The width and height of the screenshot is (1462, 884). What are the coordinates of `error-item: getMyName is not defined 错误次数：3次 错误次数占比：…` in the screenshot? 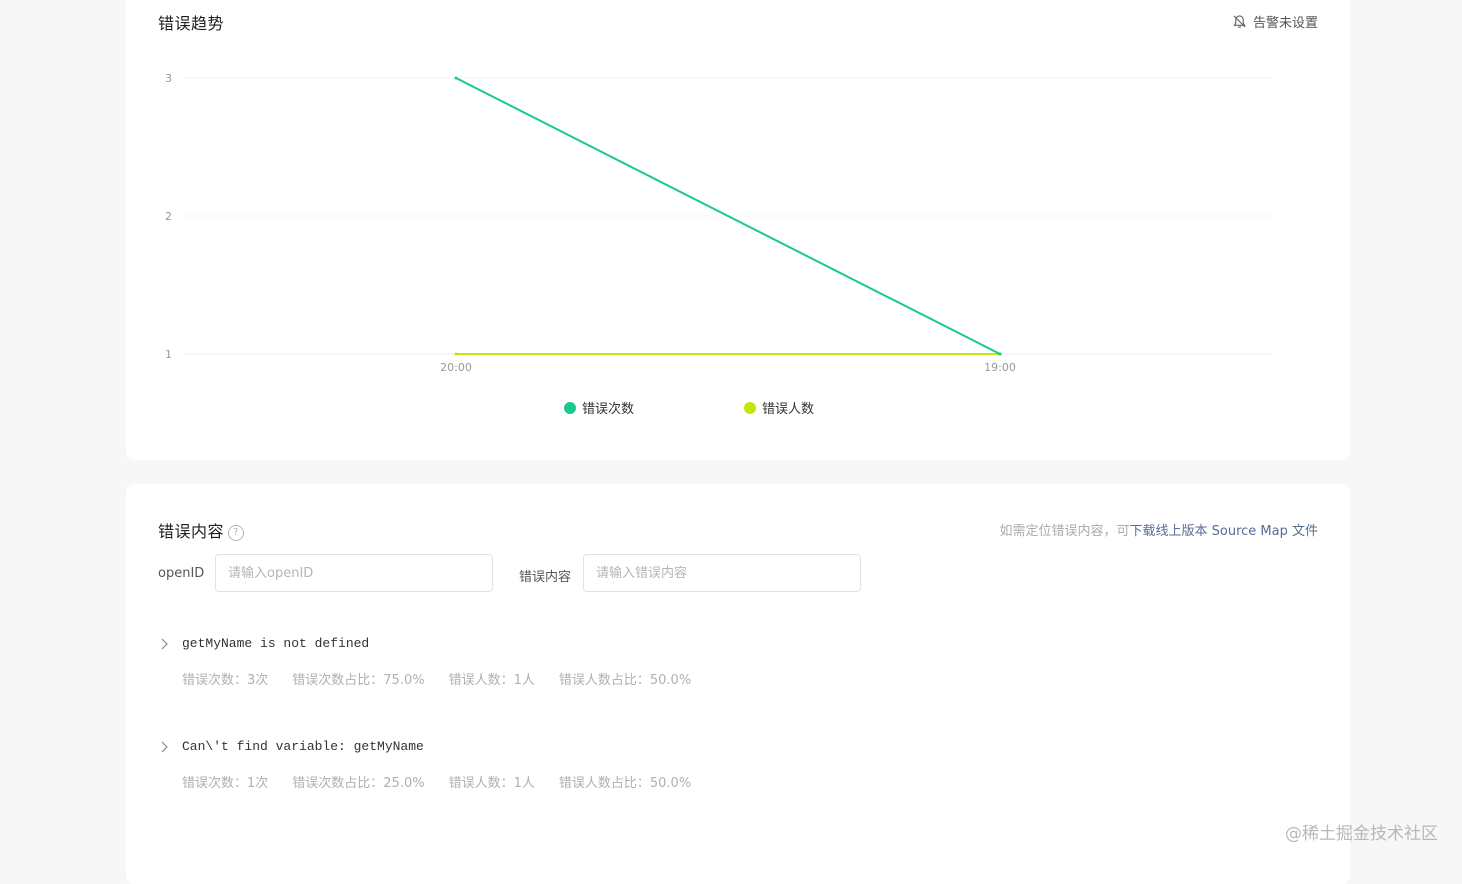 It's located at (738, 662).